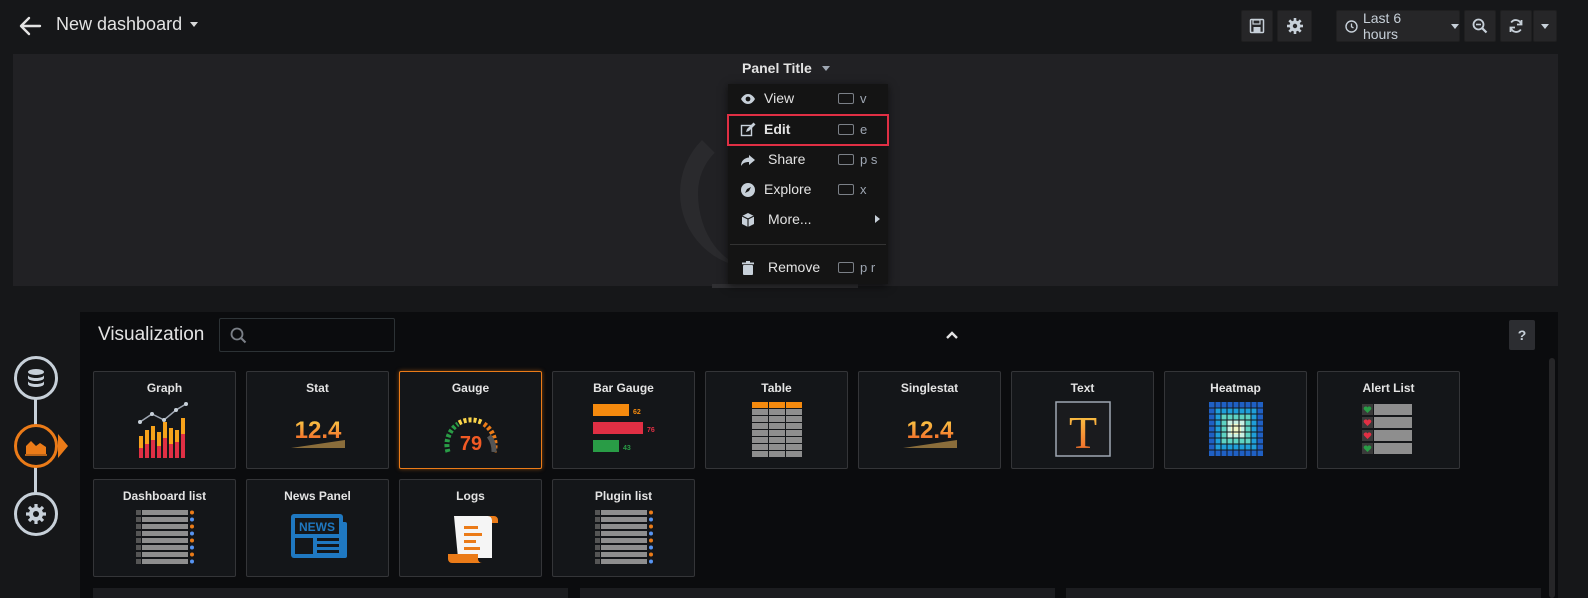 The image size is (1588, 598). What do you see at coordinates (869, 159) in the screenshot?
I see `menu-item-shortcut: p s` at bounding box center [869, 159].